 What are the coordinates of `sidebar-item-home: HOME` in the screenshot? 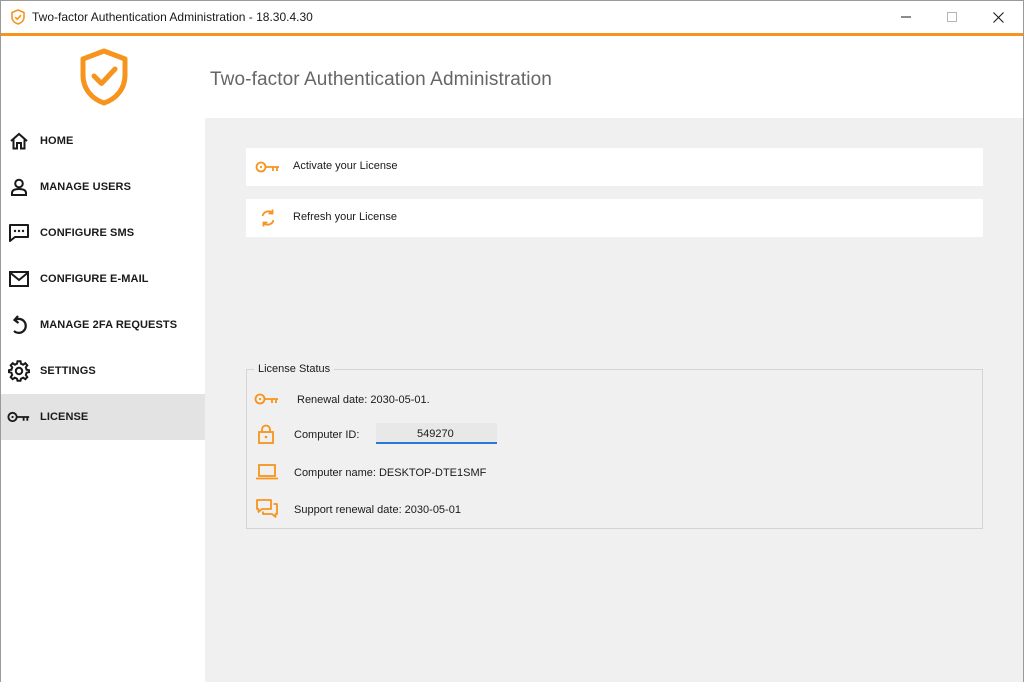 It's located at (103, 141).